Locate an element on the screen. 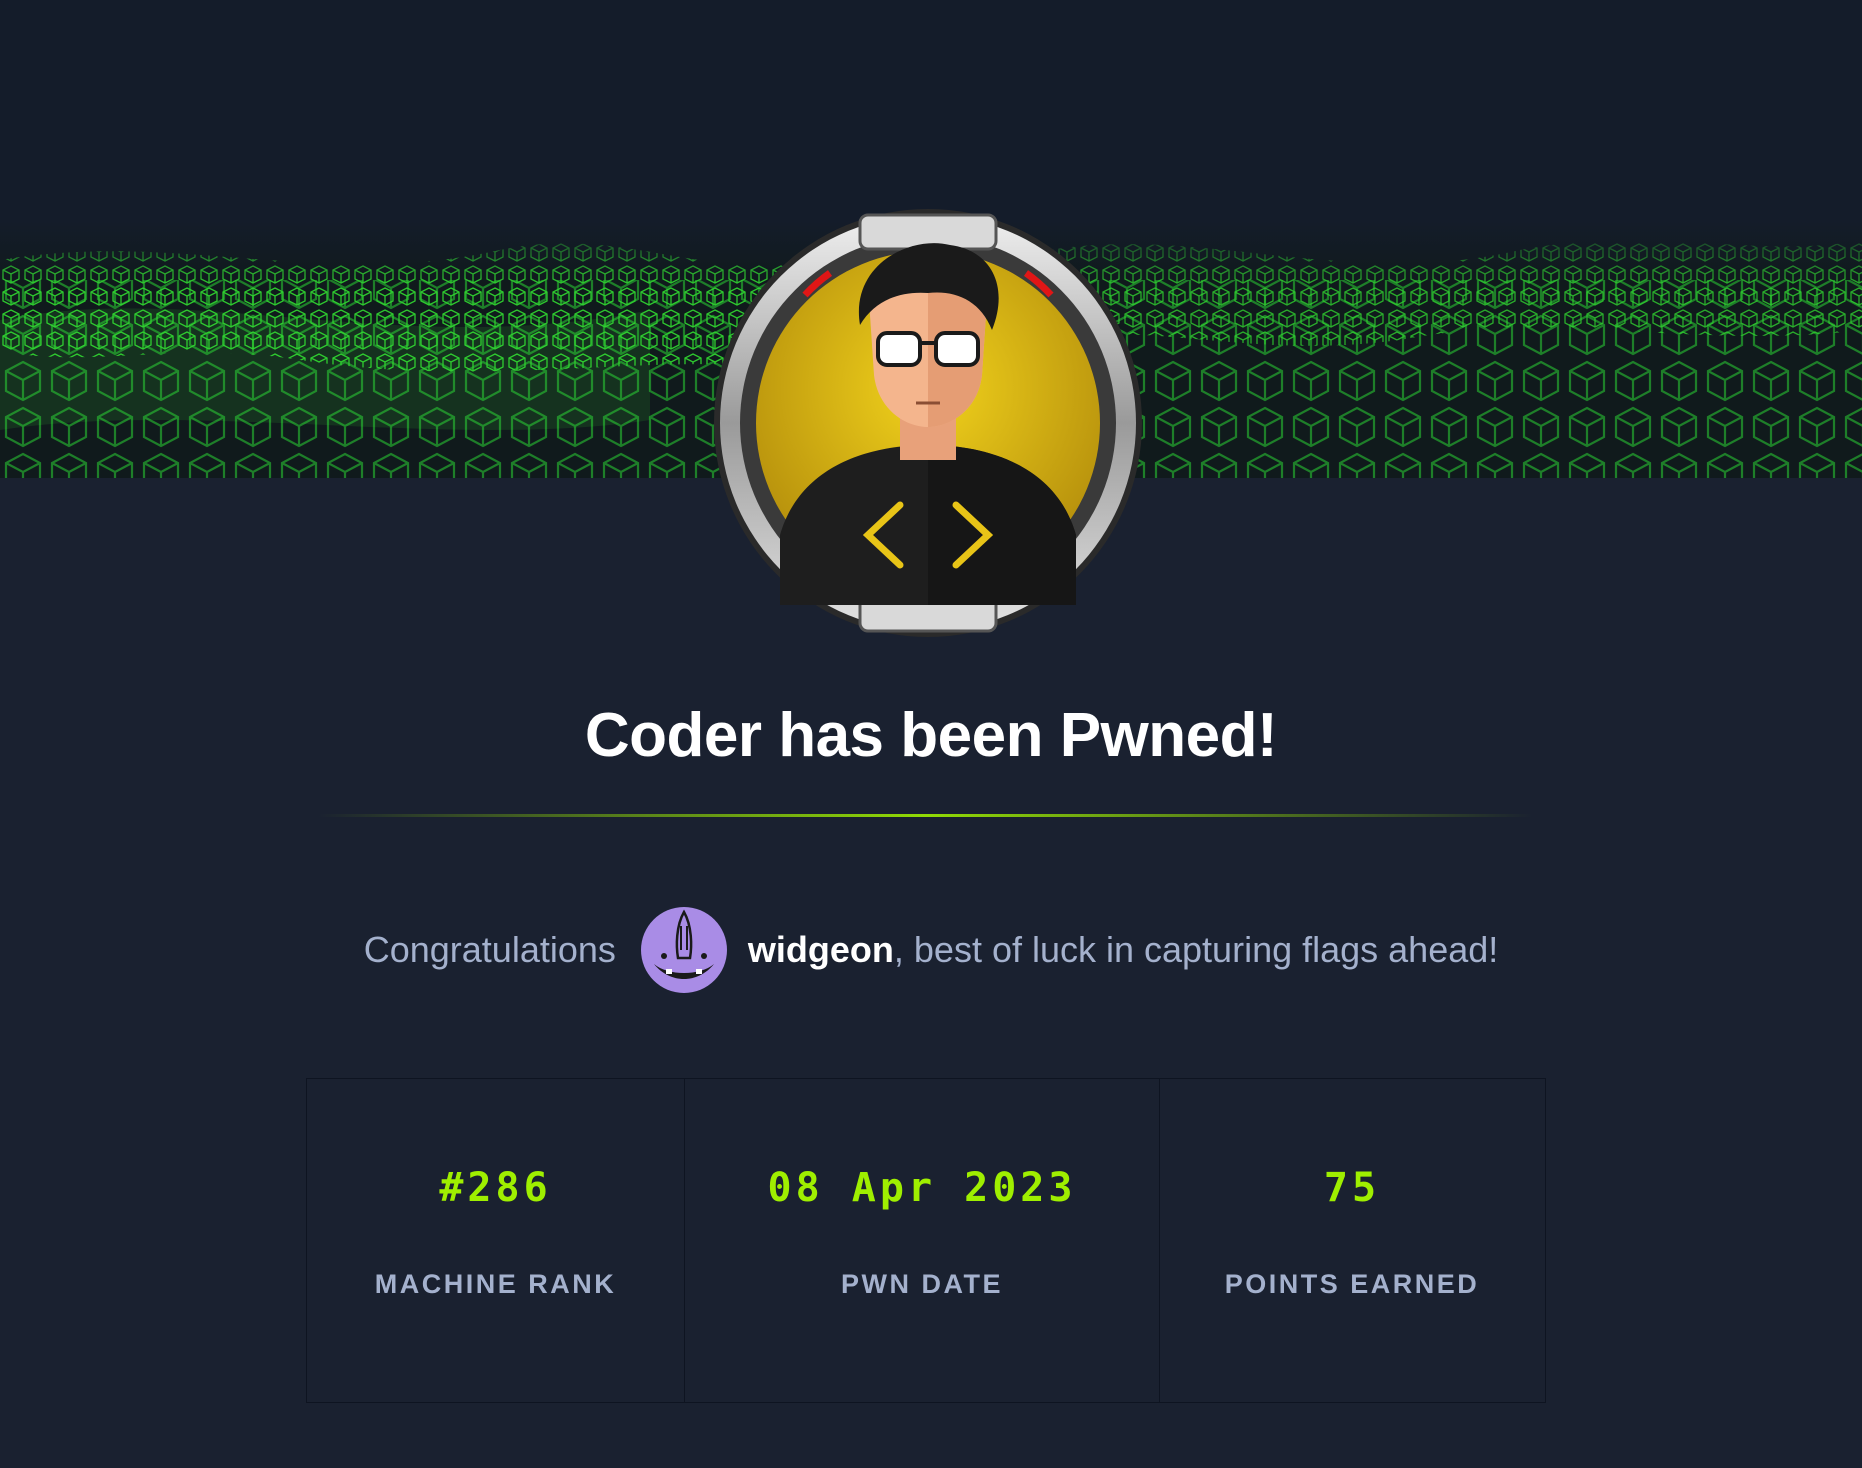 This screenshot has width=1862, height=1468. page-title: Coder has been Pwned! is located at coordinates (931, 735).